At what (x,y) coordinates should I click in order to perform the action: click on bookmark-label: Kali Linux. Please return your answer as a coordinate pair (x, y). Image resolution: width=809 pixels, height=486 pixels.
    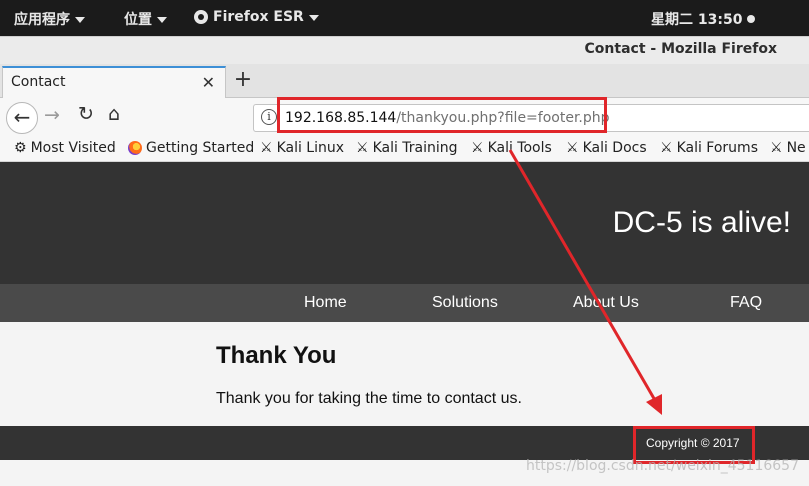
    Looking at the image, I should click on (310, 148).